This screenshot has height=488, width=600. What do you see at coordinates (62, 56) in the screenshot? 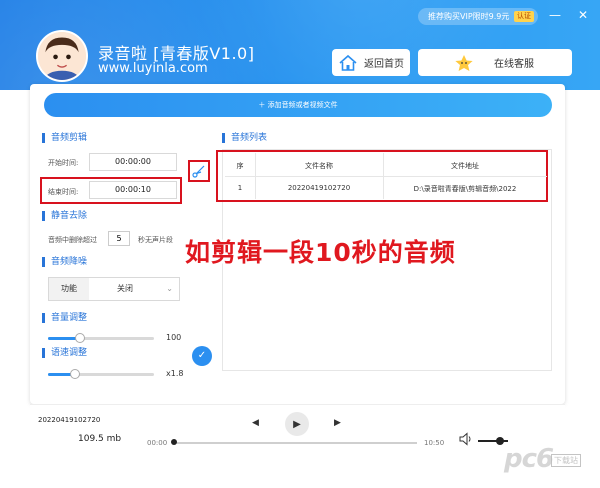
I see `avatar` at bounding box center [62, 56].